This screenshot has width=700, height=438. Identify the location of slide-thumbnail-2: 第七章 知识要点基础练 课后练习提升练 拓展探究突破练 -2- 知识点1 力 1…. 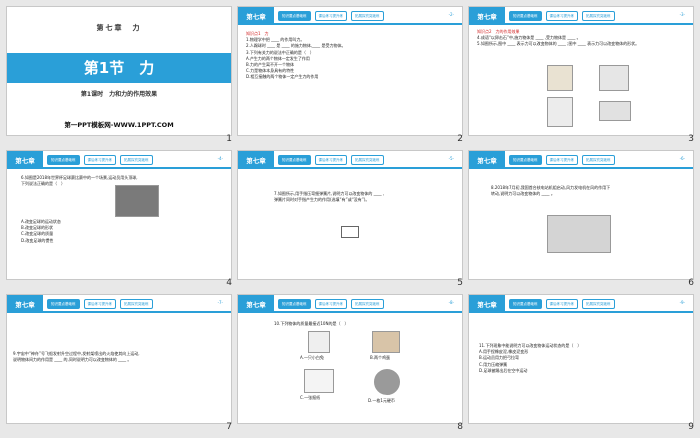
(350, 71).